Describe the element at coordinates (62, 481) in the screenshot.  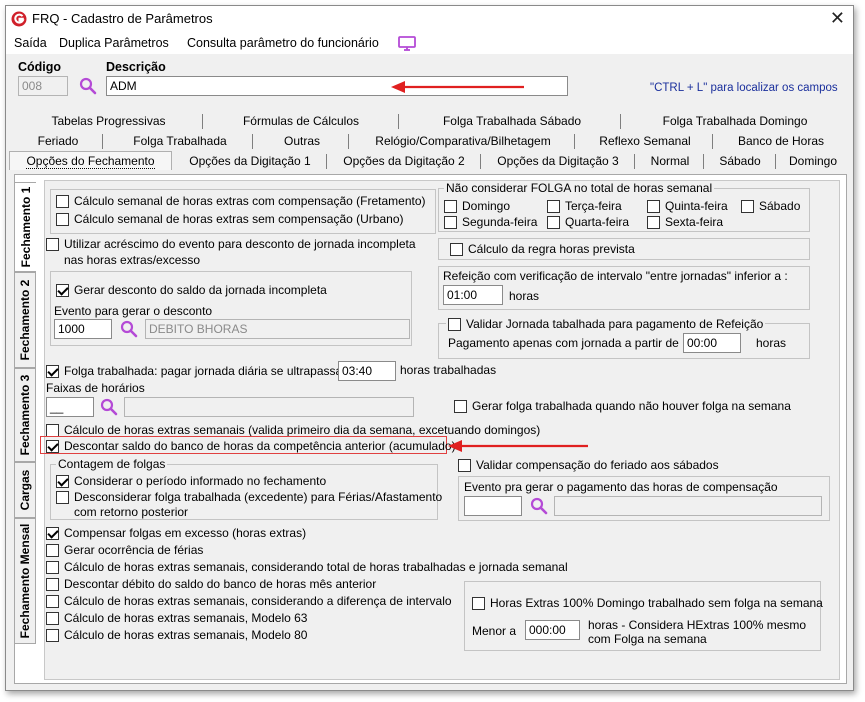
I see `considerar-periodo-checkbox` at that location.